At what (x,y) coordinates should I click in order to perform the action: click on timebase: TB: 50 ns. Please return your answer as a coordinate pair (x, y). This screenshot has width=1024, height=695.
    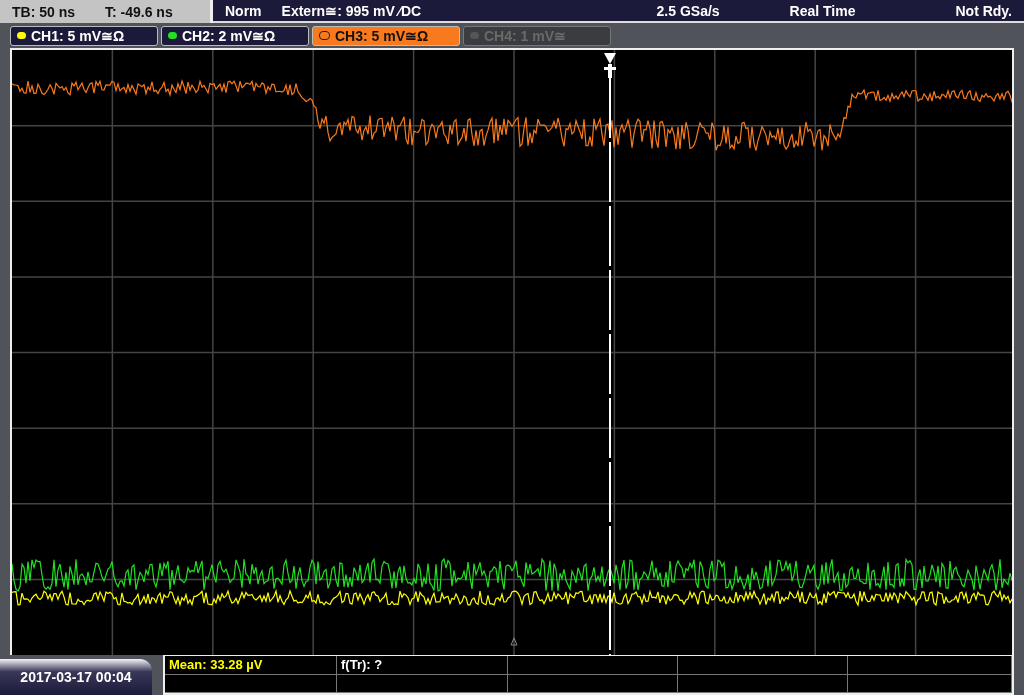
    Looking at the image, I should click on (43, 11).